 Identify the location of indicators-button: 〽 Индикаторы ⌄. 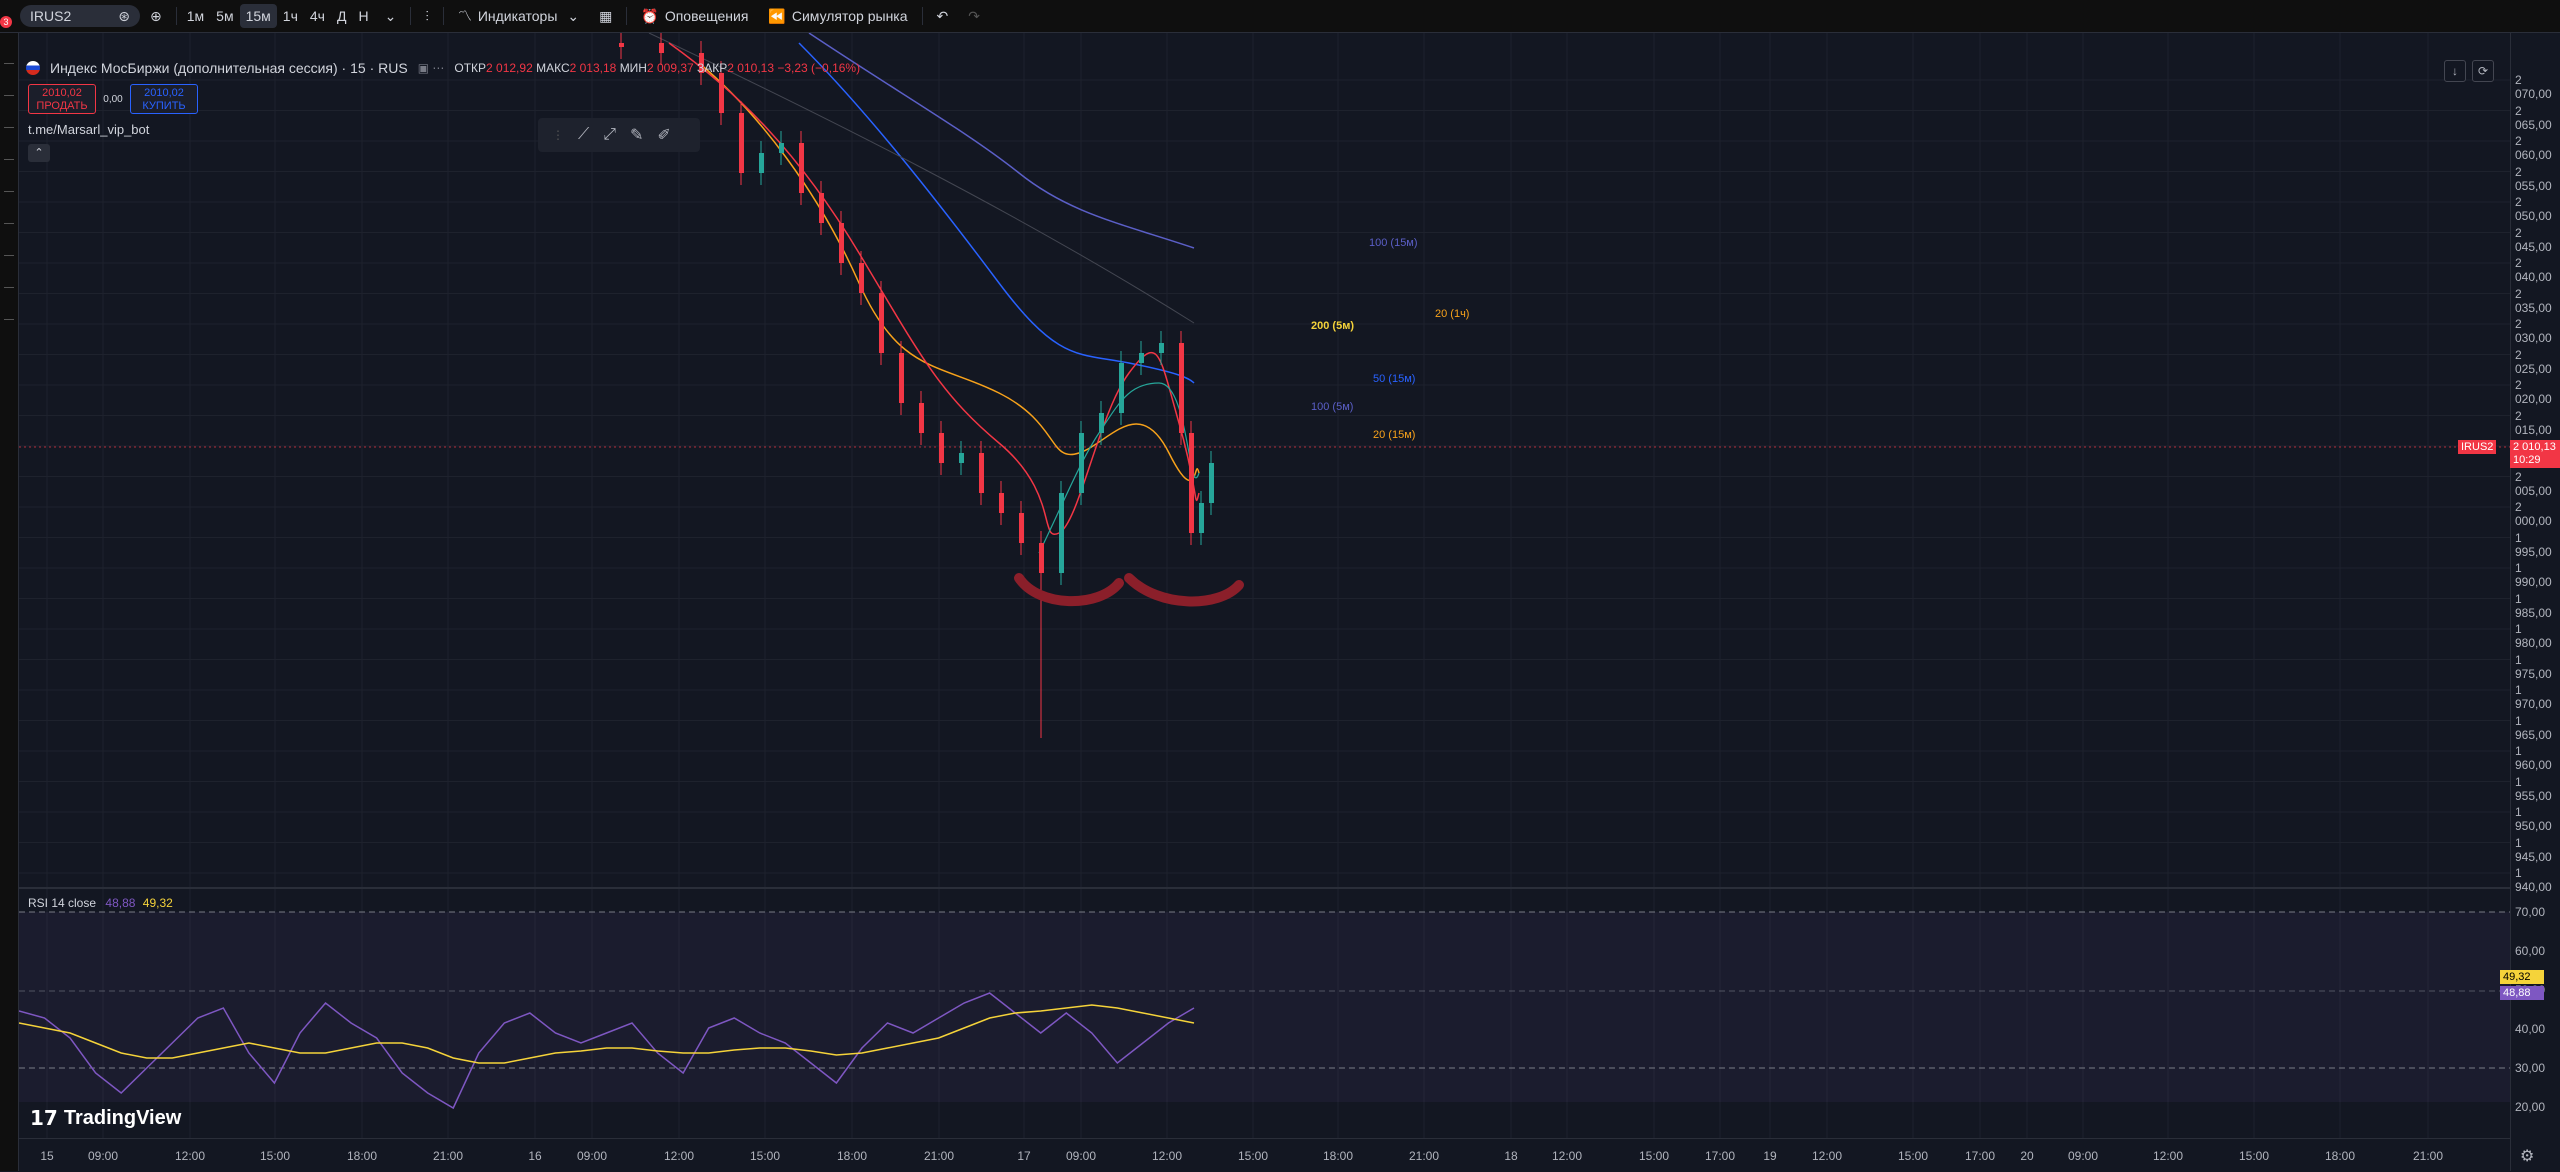
(518, 16).